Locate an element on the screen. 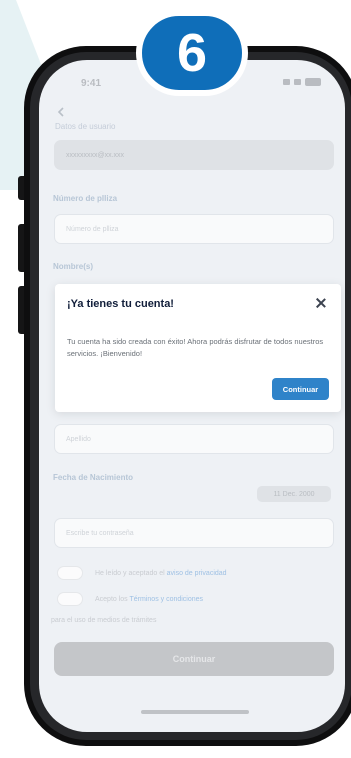 This screenshot has height=758, width=351. privacy-link: aviso de privacidad is located at coordinates (197, 573).